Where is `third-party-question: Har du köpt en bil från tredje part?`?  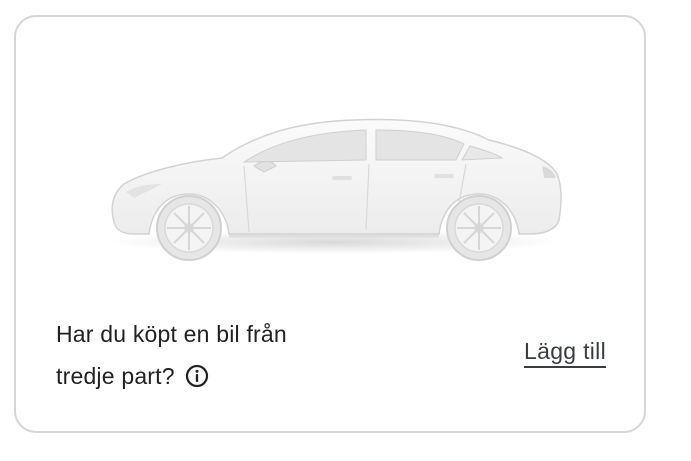 third-party-question: Har du köpt en bil från tredje part? is located at coordinates (221, 355).